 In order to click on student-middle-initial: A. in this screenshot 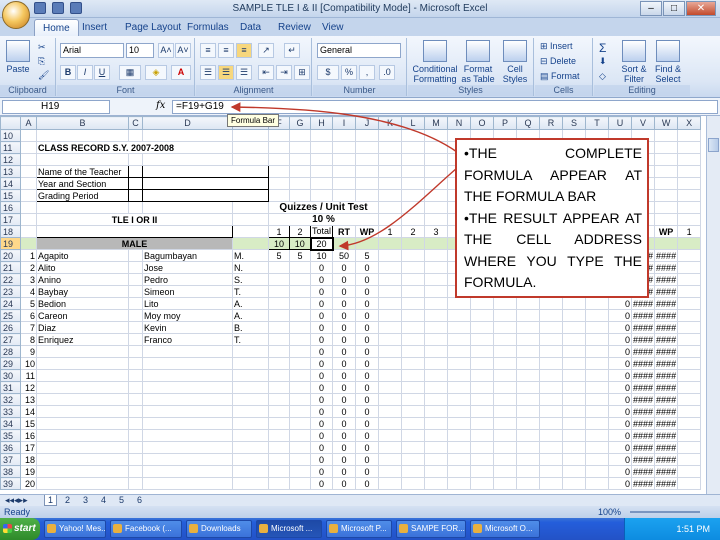, I will do `click(250, 315)`.